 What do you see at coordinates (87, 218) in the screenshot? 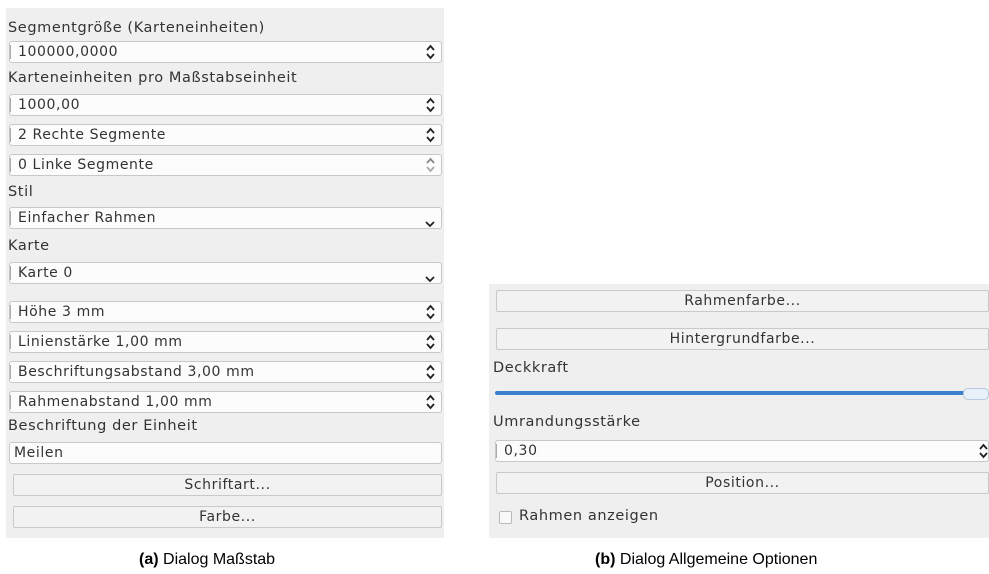
I see `style-value: Einfacher Rahmen` at bounding box center [87, 218].